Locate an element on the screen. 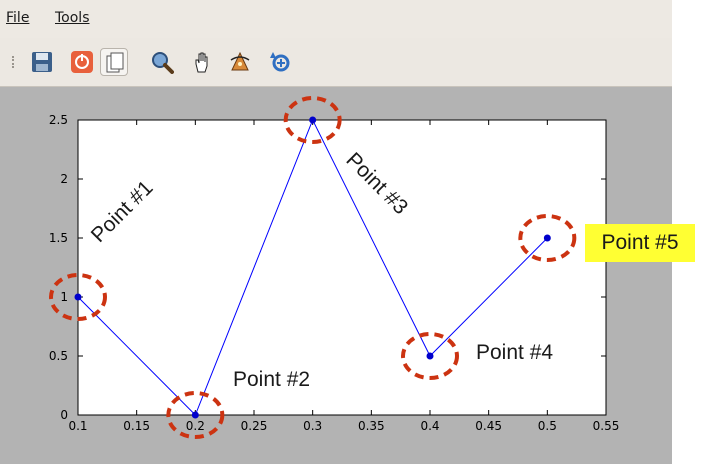  reset-view-icon is located at coordinates (280, 62).